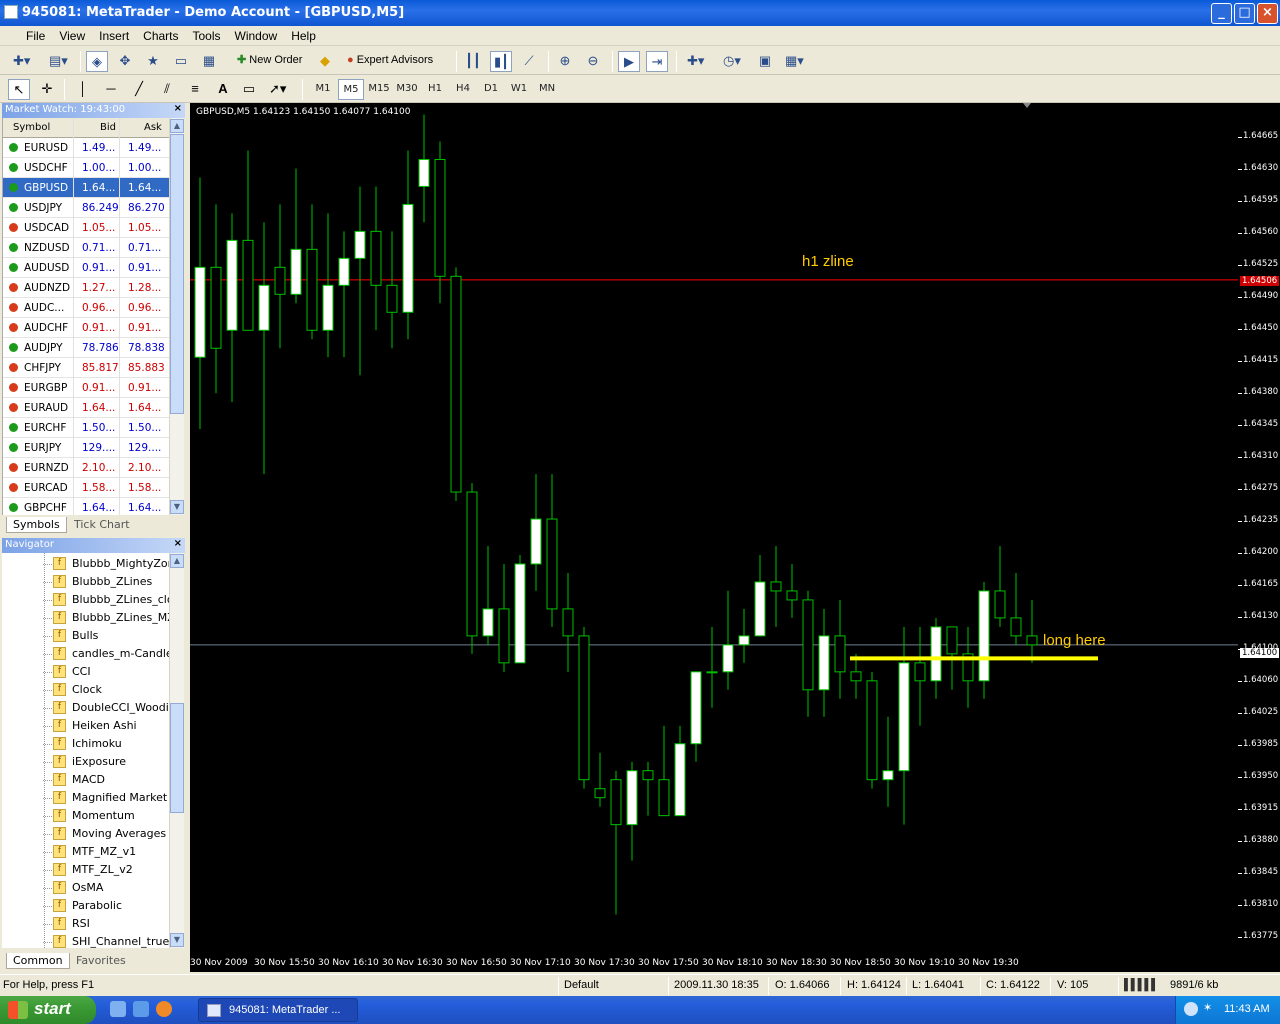 The width and height of the screenshot is (1280, 1024). I want to click on new-chart-icon: ✚▾, so click(21, 61).